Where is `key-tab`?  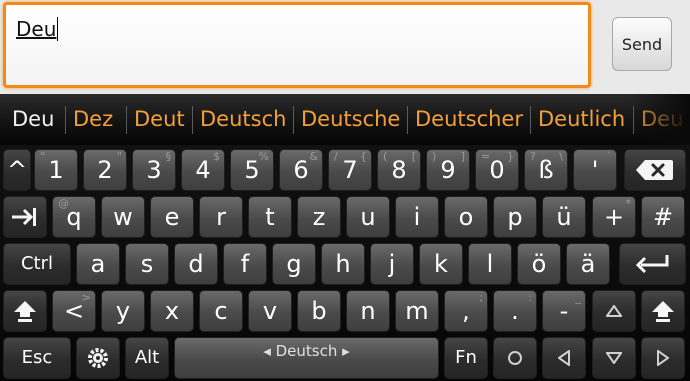
key-tab is located at coordinates (25, 217).